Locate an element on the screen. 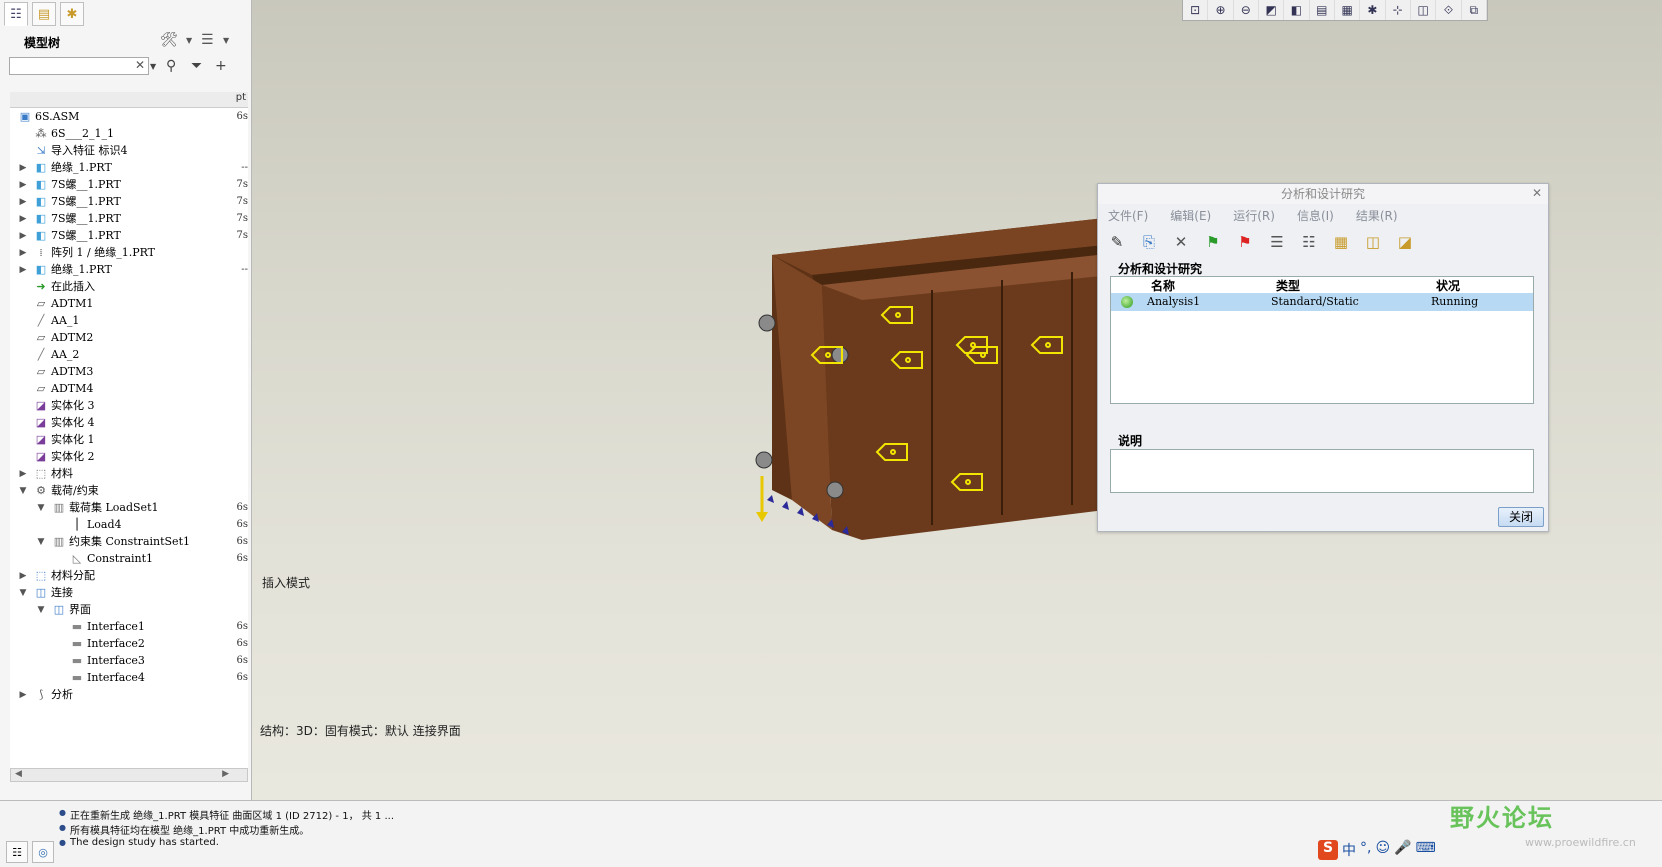 The width and height of the screenshot is (1662, 867). start-run-icon: ⚑ is located at coordinates (1213, 242).